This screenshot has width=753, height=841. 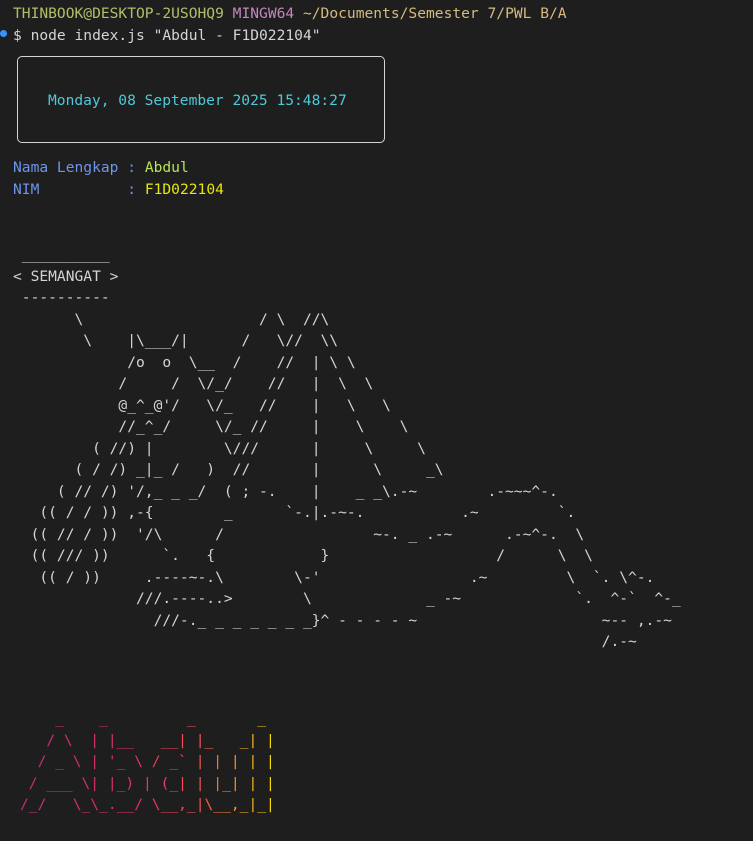 What do you see at coordinates (166, 167) in the screenshot?
I see `name-value: Abdul` at bounding box center [166, 167].